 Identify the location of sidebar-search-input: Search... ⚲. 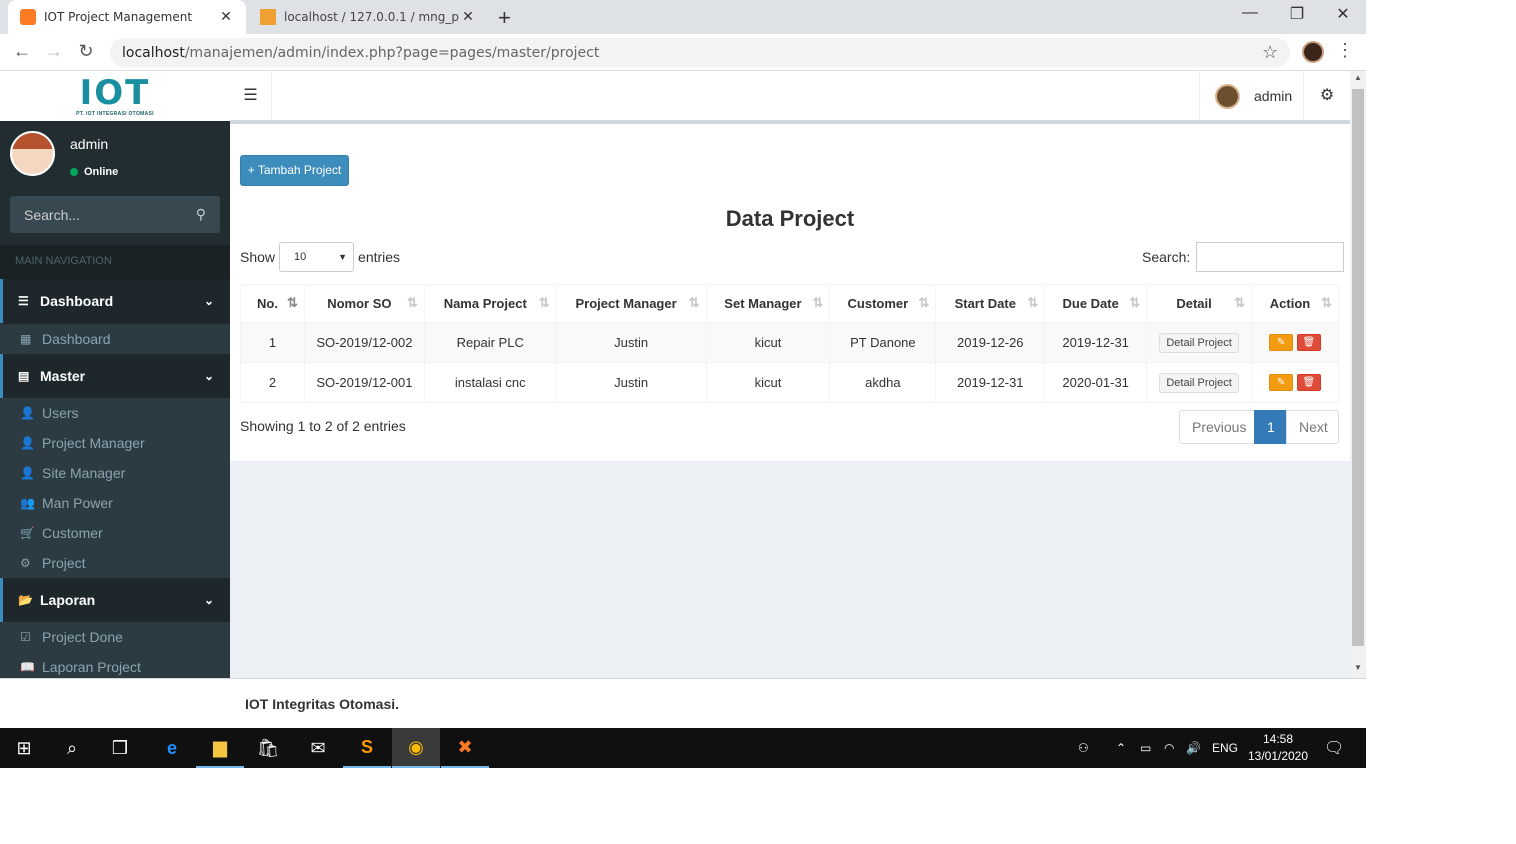
(115, 214).